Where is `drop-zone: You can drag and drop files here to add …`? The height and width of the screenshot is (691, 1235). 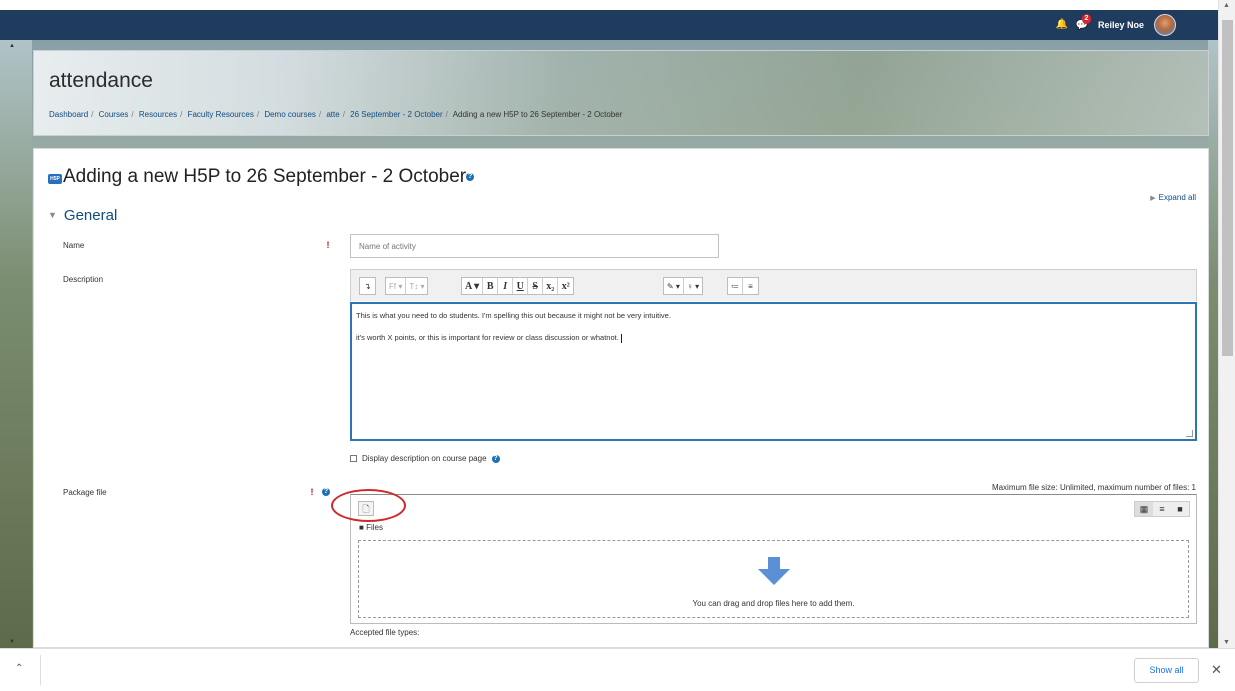 drop-zone: You can drag and drop files here to add … is located at coordinates (773, 579).